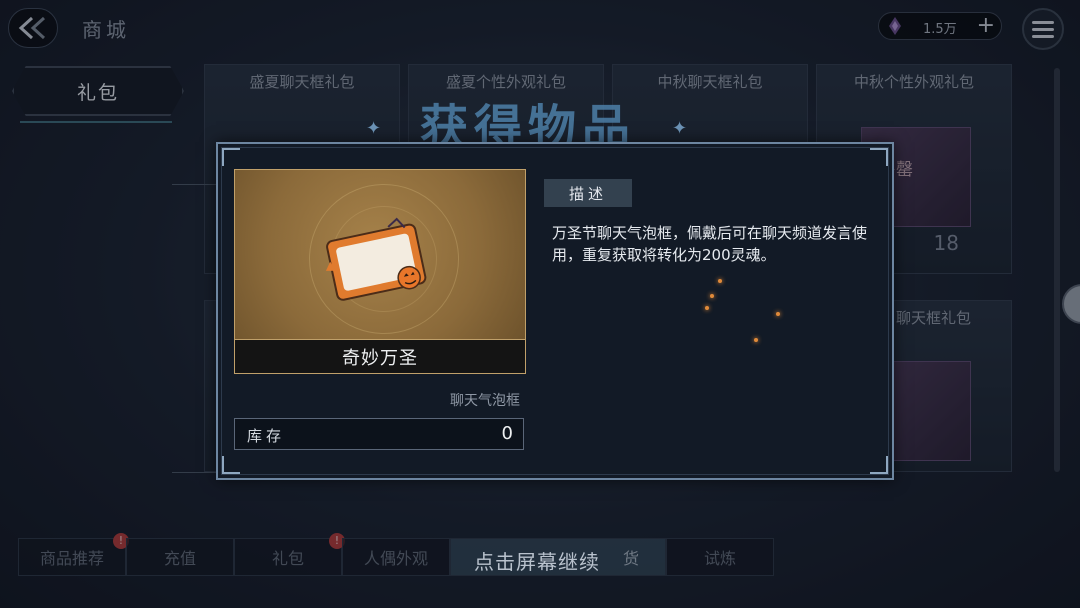 The height and width of the screenshot is (608, 1080). I want to click on tab-label: 充值, so click(179, 558).